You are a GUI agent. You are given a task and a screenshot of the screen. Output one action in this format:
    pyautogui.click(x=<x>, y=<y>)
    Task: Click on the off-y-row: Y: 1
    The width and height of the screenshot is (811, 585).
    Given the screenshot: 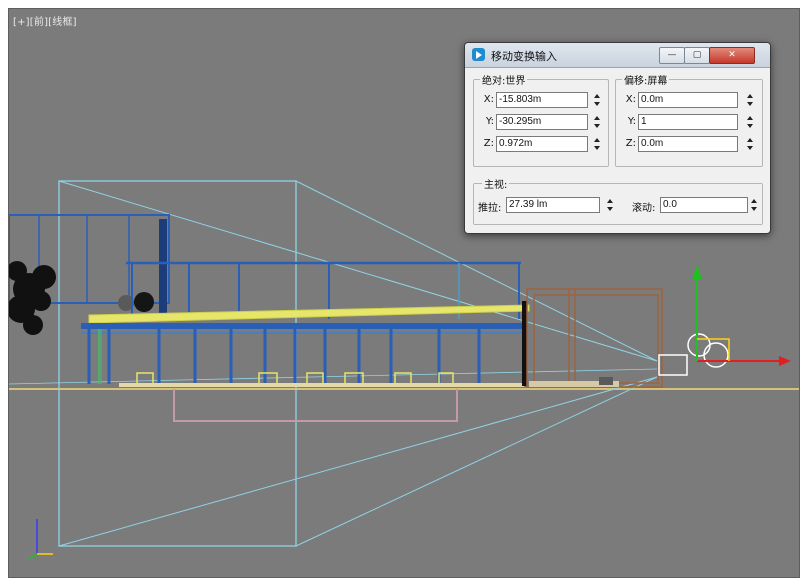 What is the action you would take?
    pyautogui.click(x=690, y=122)
    